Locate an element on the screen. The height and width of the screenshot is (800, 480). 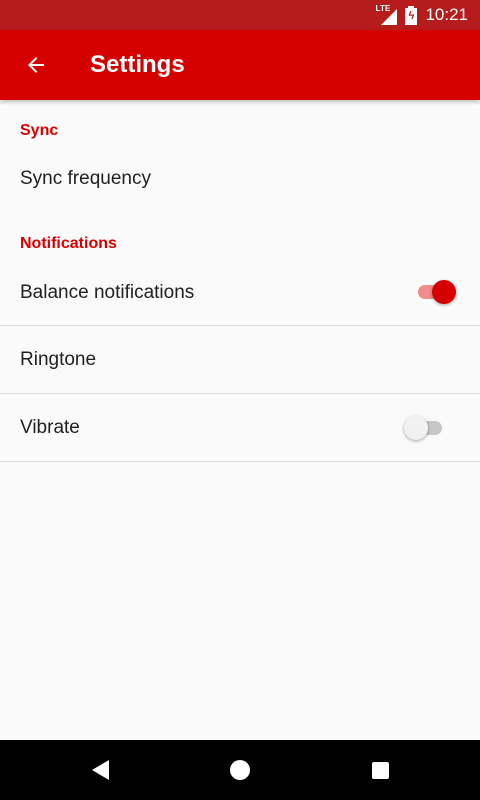
charging-bolt-icon: ϟ is located at coordinates (411, 15).